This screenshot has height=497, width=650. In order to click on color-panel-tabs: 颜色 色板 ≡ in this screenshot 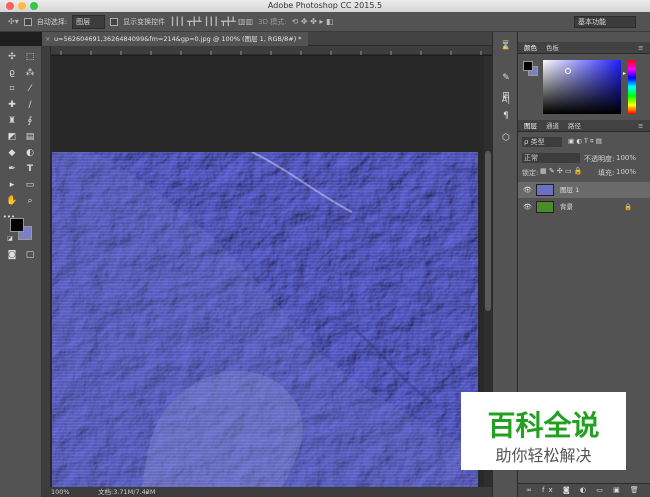, I will do `click(584, 48)`.